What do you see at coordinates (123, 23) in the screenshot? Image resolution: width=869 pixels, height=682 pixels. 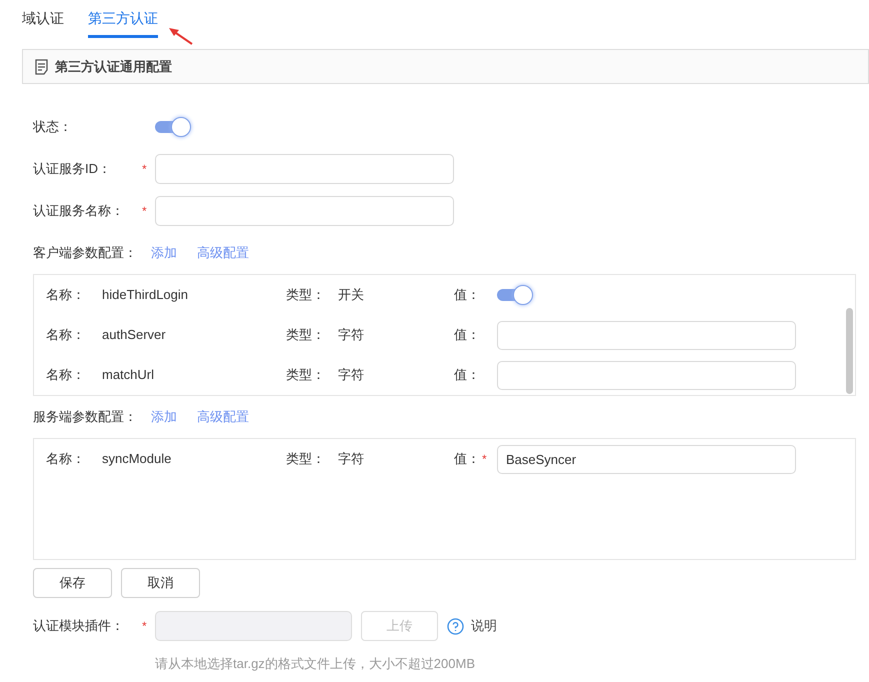 I see `tab: 第三方认证` at bounding box center [123, 23].